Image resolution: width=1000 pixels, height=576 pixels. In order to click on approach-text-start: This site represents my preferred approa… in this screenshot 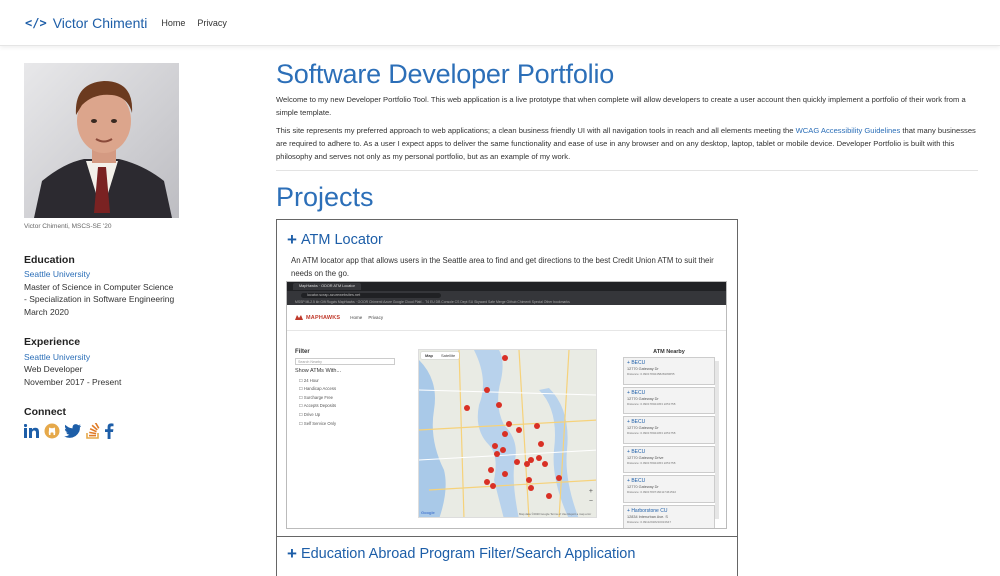, I will do `click(536, 131)`.